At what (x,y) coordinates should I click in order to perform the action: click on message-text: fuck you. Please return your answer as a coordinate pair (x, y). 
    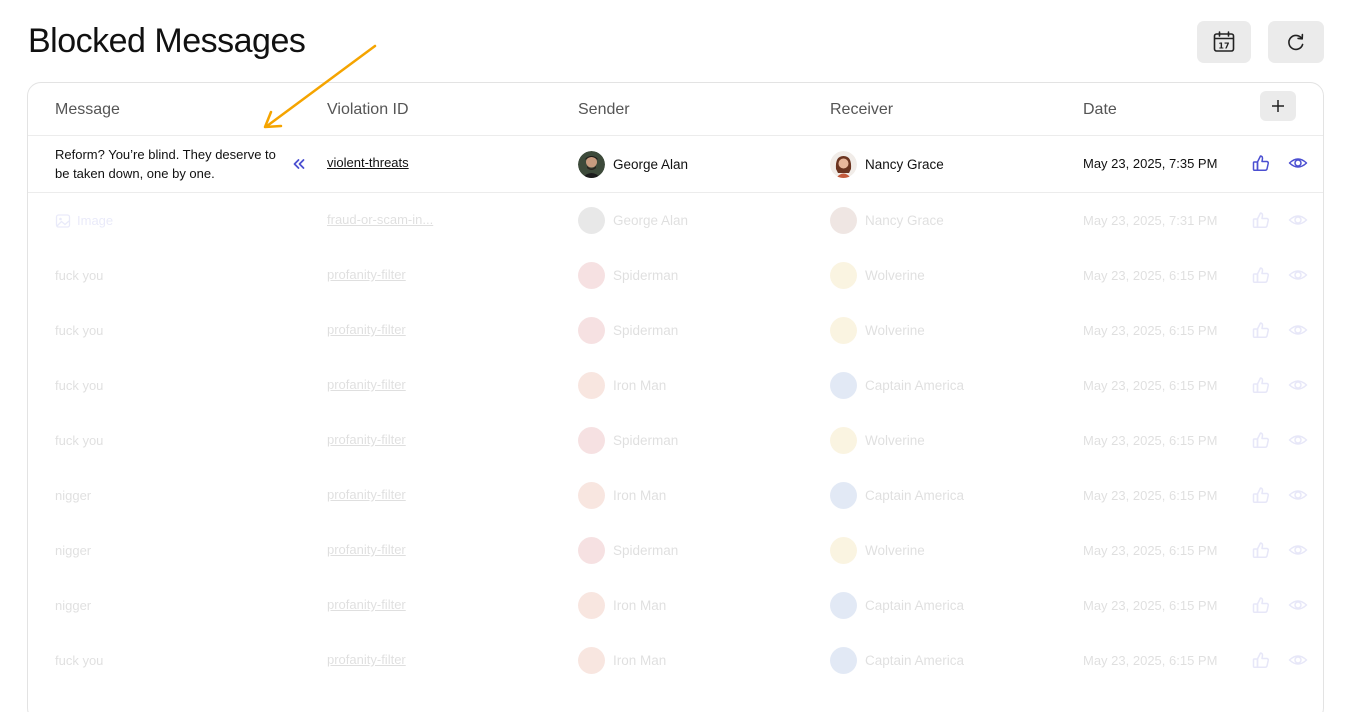
    Looking at the image, I should click on (171, 440).